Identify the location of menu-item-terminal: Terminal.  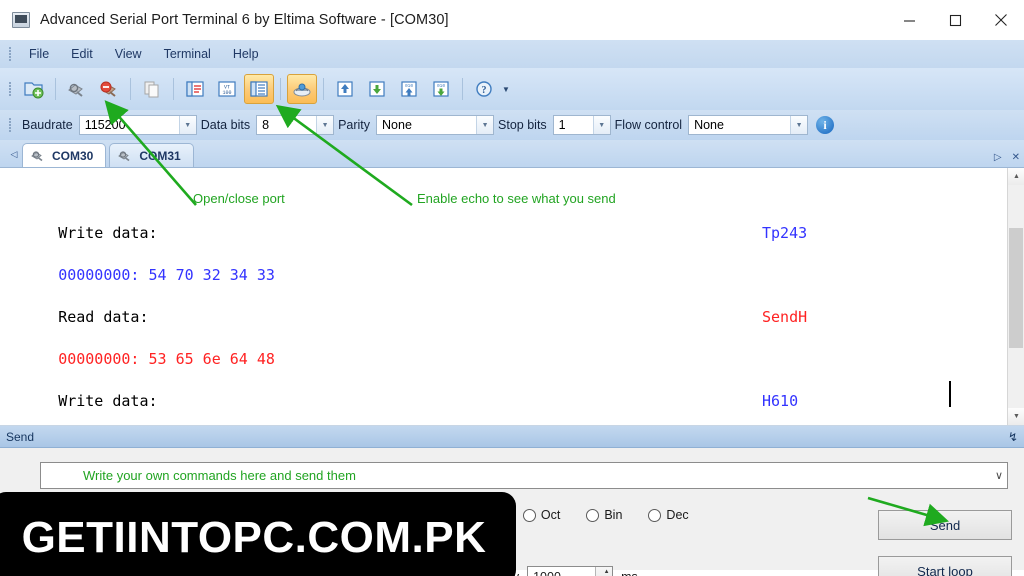
(187, 54).